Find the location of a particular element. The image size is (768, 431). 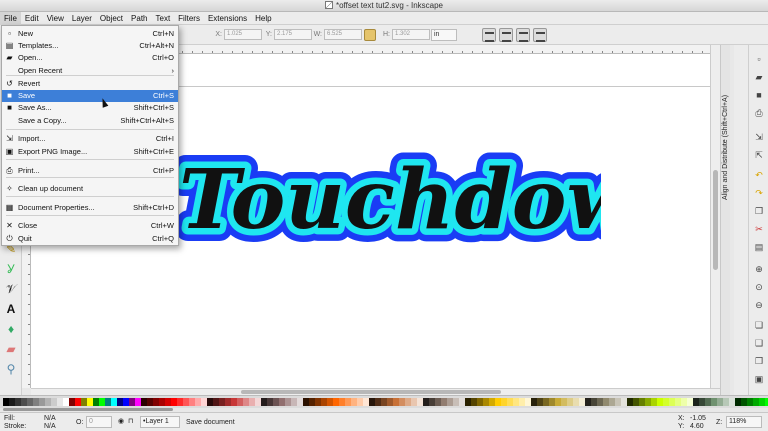

menu-file: File is located at coordinates (10, 18).